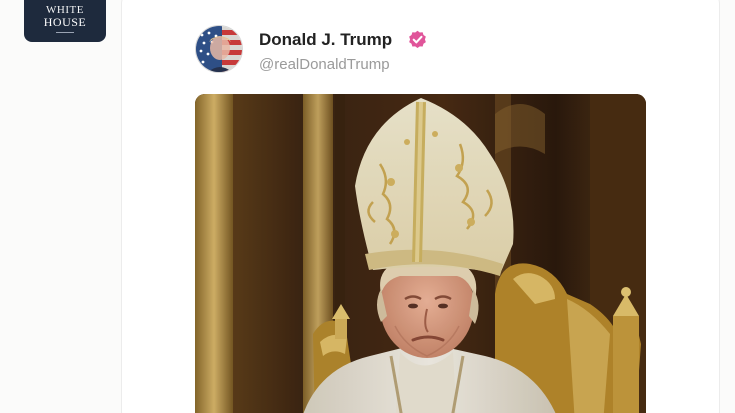 Image resolution: width=735 pixels, height=413 pixels. I want to click on logo-divider, so click(65, 32).